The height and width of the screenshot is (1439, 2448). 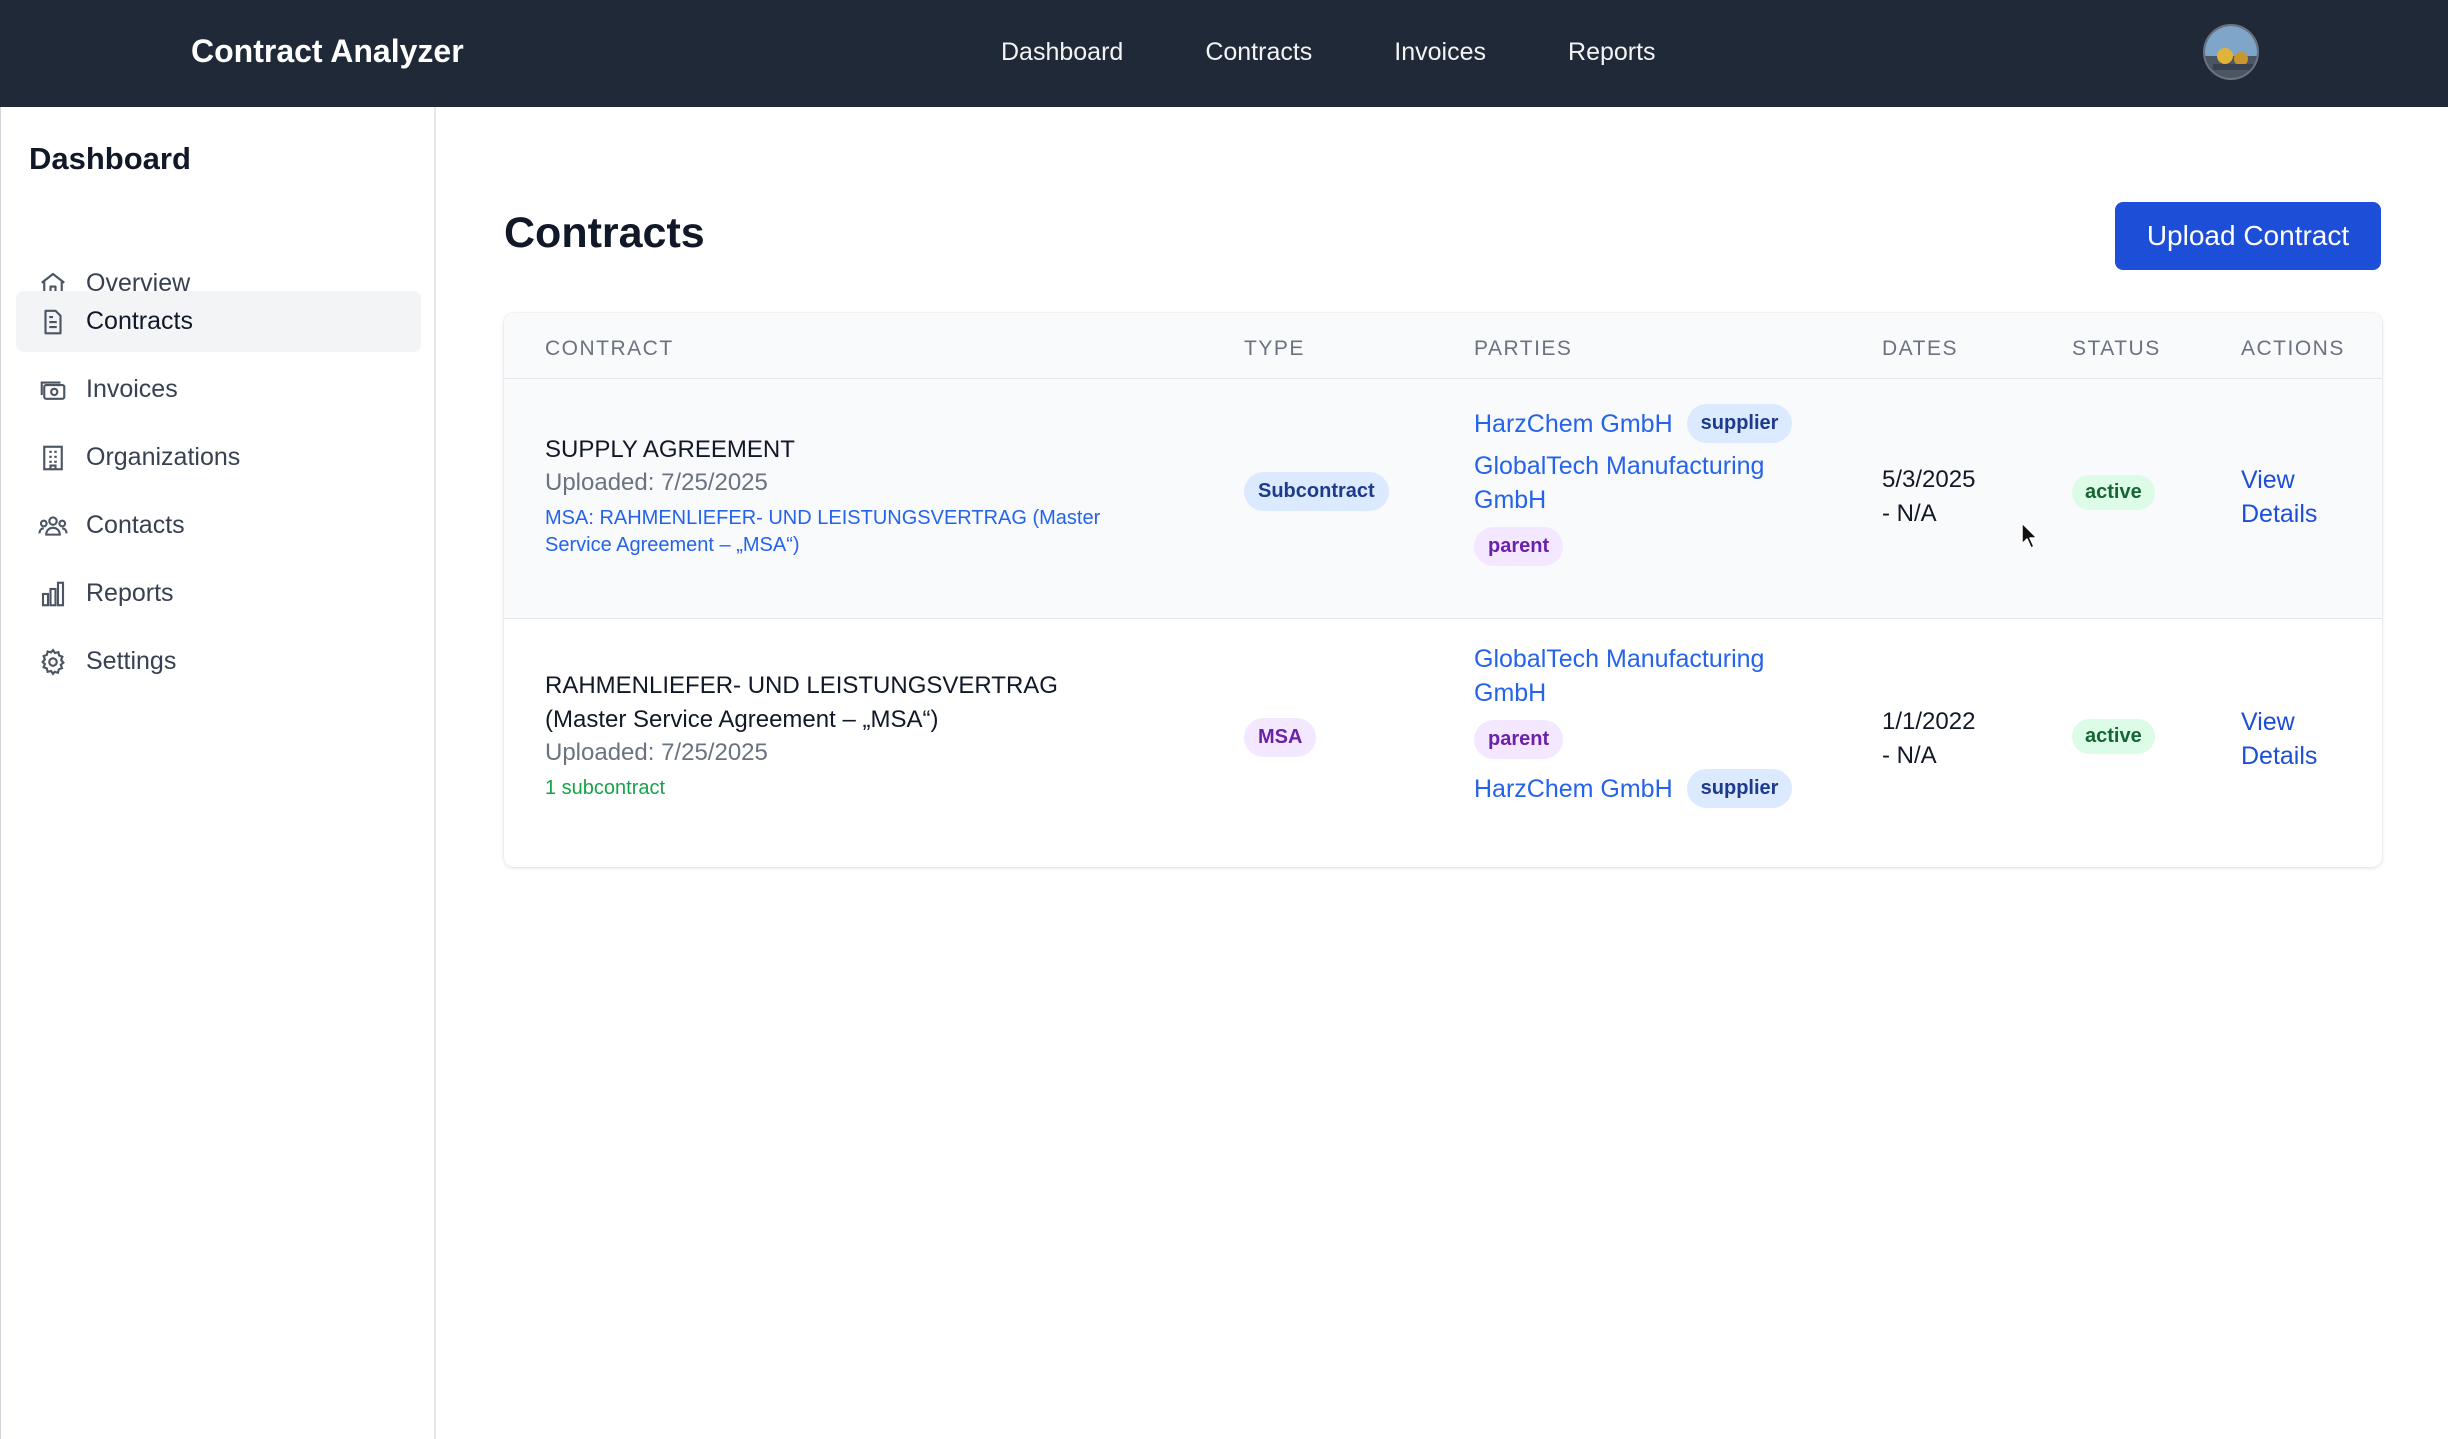 What do you see at coordinates (139, 321) in the screenshot?
I see `sidebar-item-label: Contracts` at bounding box center [139, 321].